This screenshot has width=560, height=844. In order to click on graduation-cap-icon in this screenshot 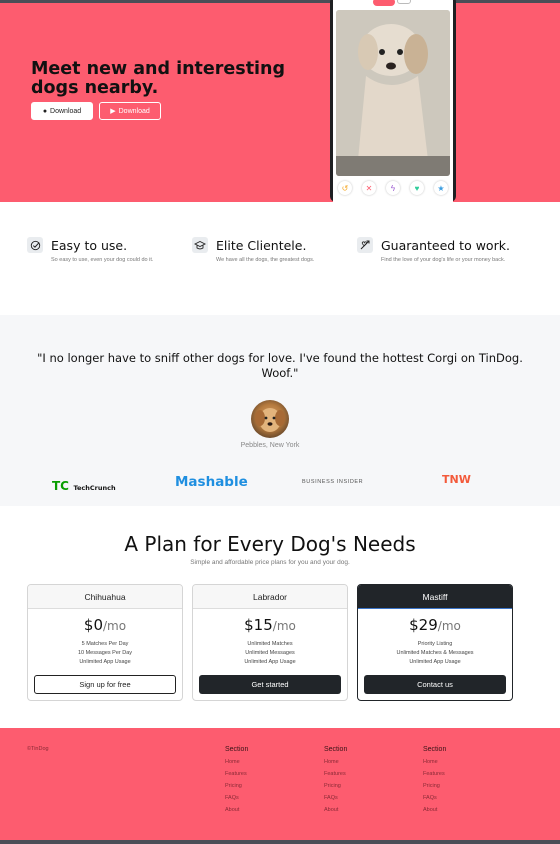, I will do `click(200, 245)`.